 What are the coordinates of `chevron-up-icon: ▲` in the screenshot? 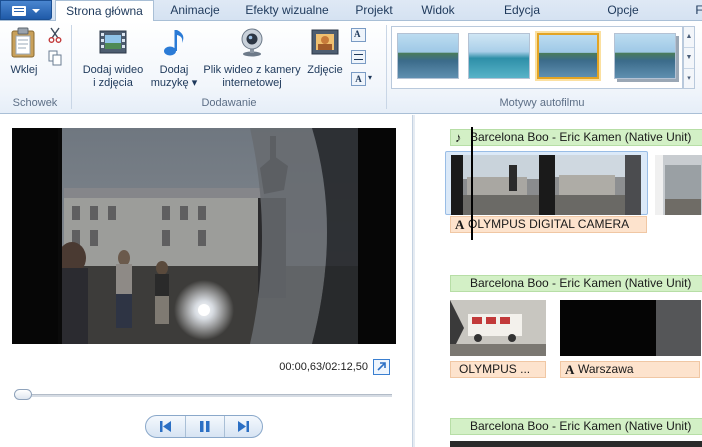 It's located at (689, 37).